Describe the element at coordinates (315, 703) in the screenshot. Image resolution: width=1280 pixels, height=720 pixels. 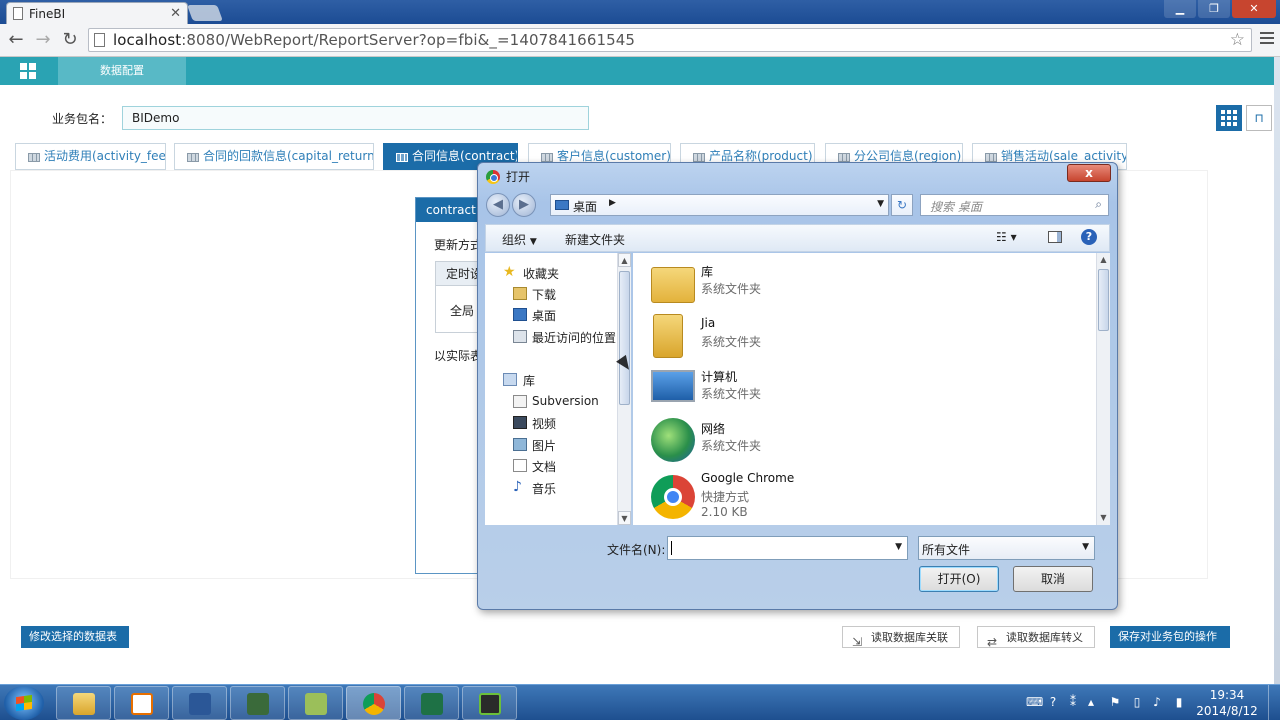
I see `taskbar-notepad` at that location.